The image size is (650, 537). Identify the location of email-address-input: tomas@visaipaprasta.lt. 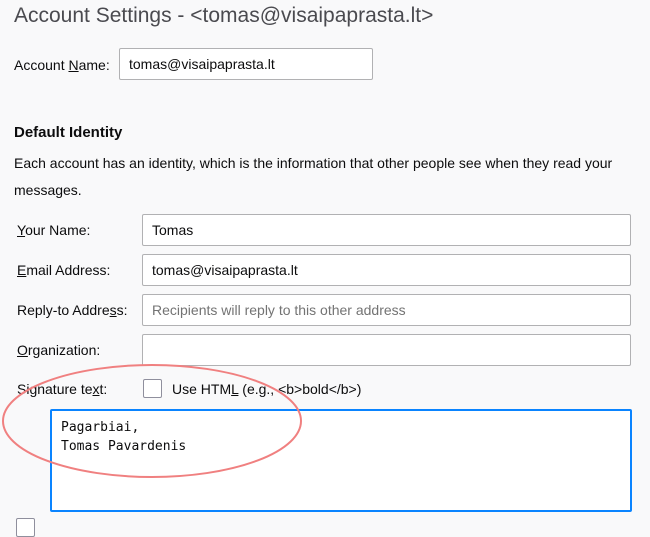
(386, 270).